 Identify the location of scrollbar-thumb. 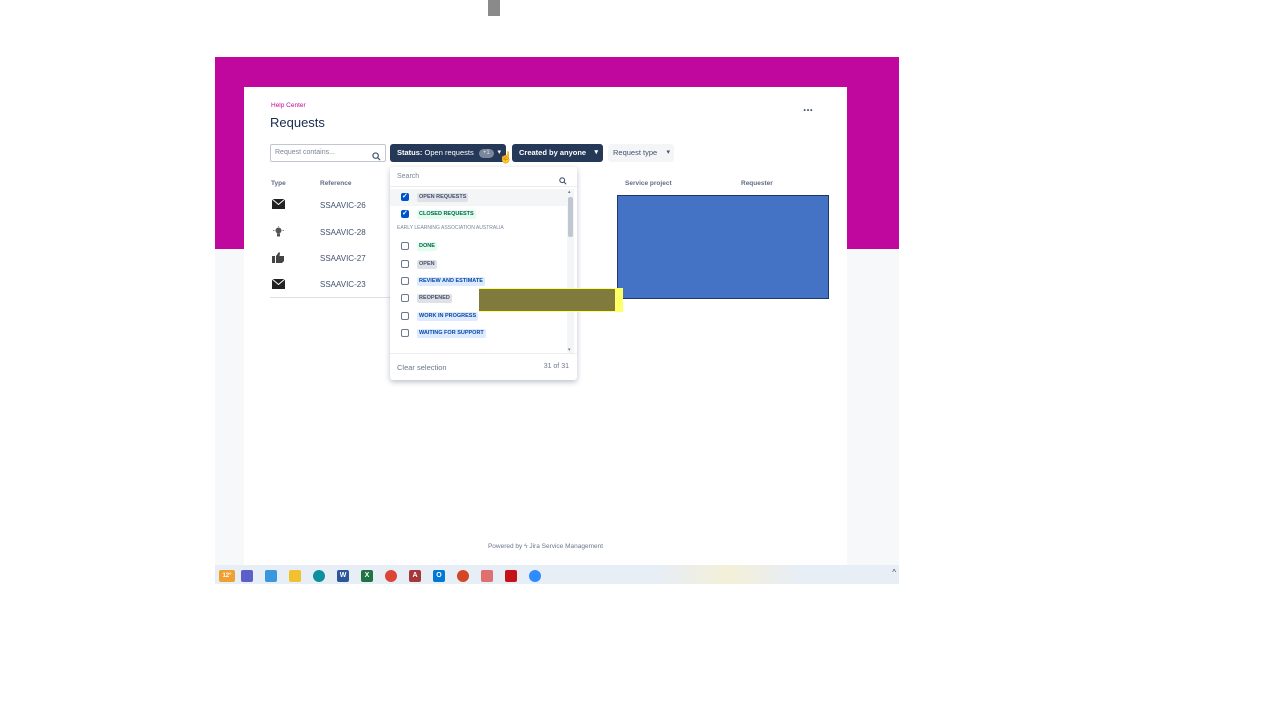
(570, 217).